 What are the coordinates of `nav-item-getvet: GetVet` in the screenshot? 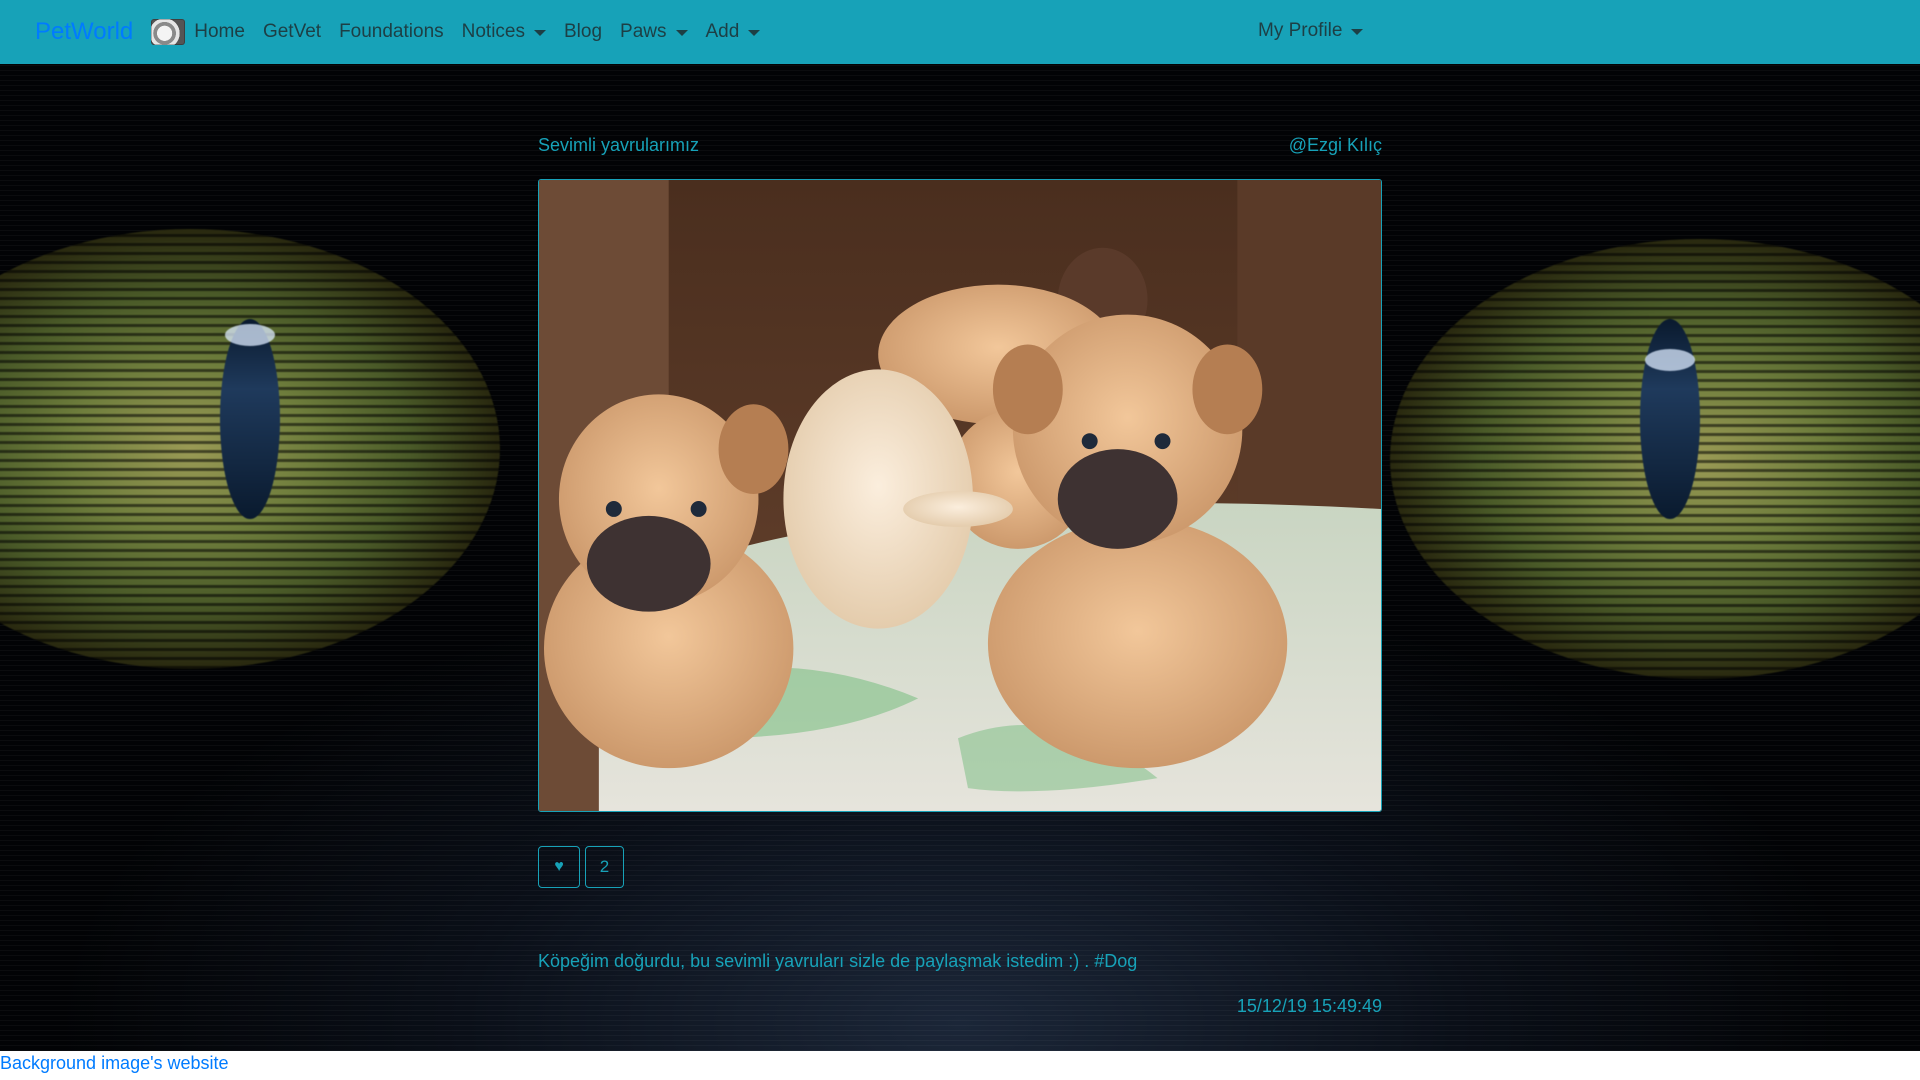 It's located at (292, 32).